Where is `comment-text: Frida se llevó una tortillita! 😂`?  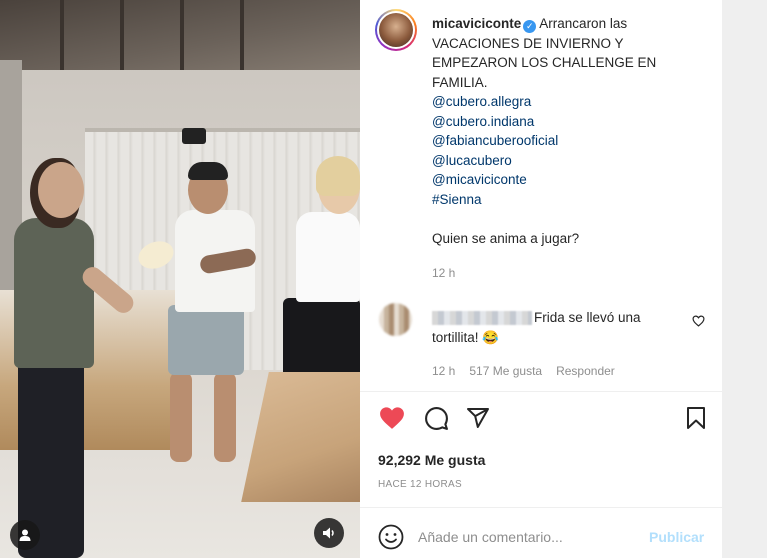
comment-text: Frida se llevó una tortillita! 😂 is located at coordinates (536, 327).